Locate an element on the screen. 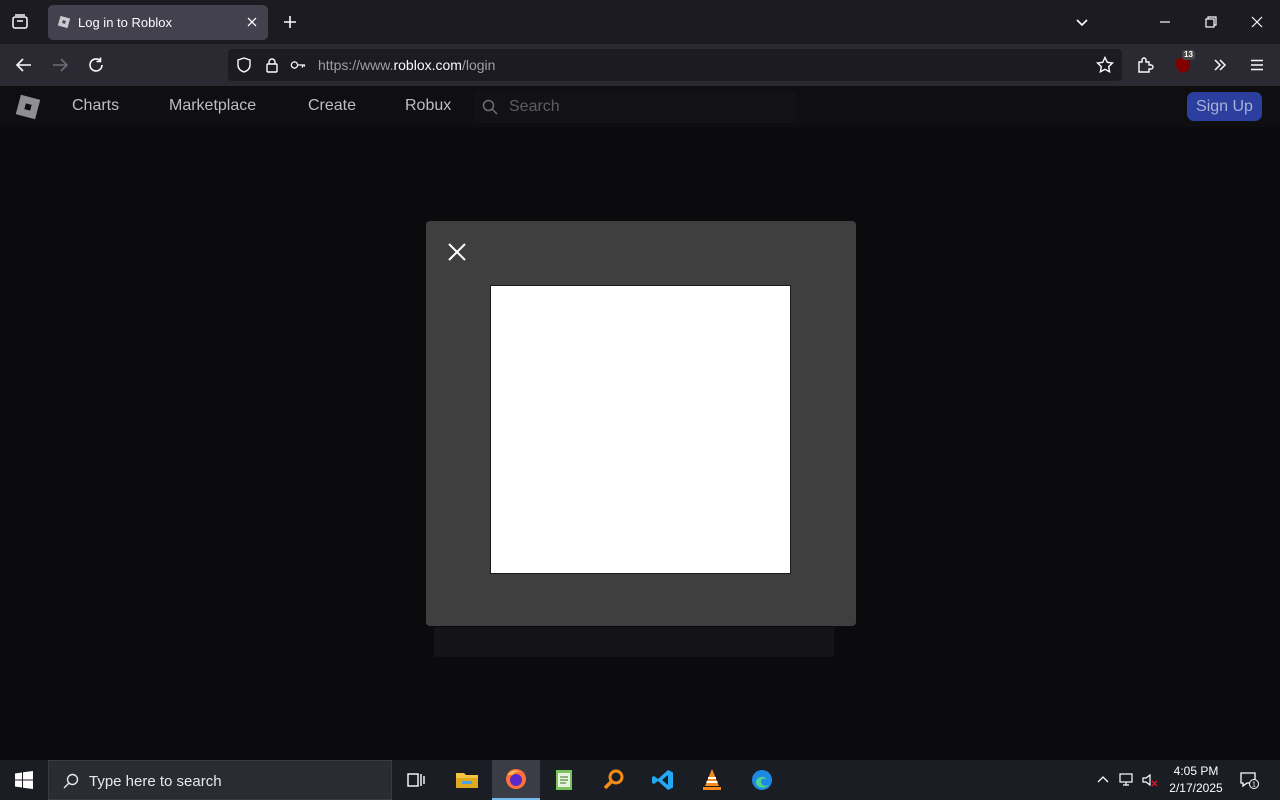 Image resolution: width=1280 pixels, height=800 pixels. browser-tabstrip: Log in to Roblox is located at coordinates (640, 22).